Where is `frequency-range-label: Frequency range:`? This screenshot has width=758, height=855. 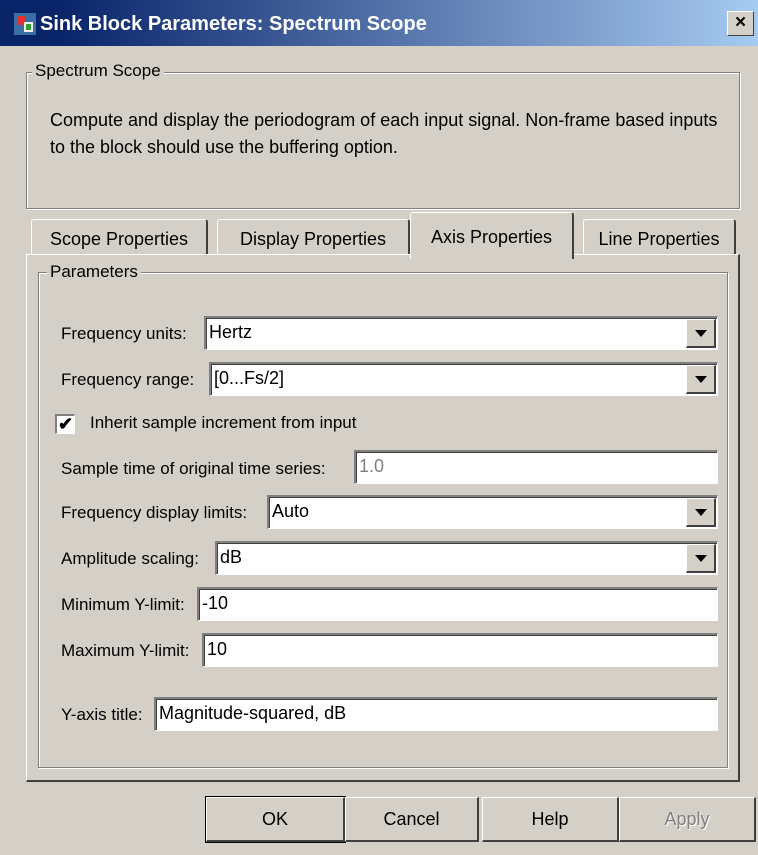 frequency-range-label: Frequency range: is located at coordinates (128, 379).